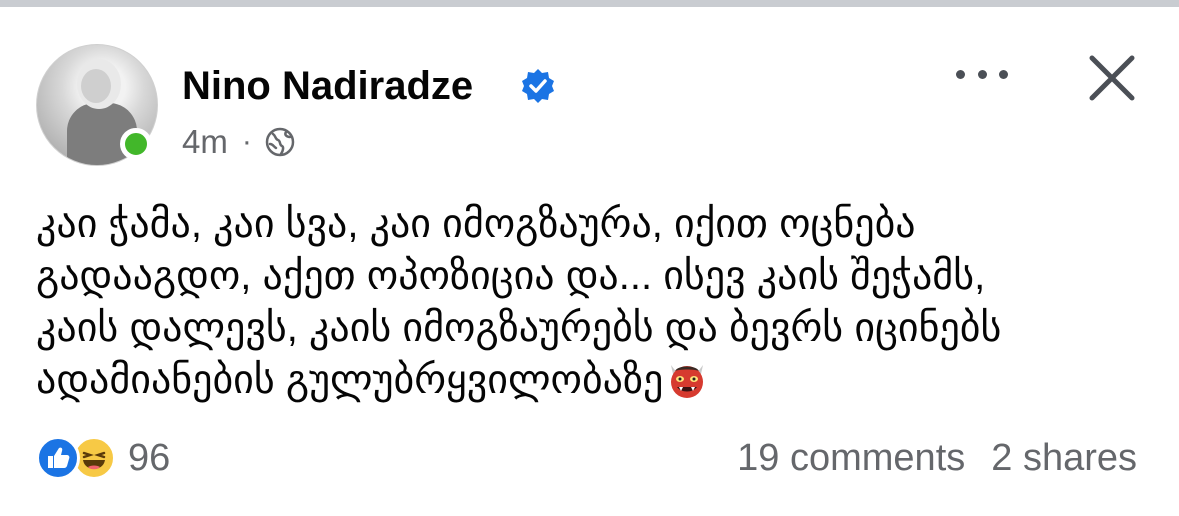 This screenshot has width=1179, height=516. I want to click on post-meta: 4m ·, so click(239, 142).